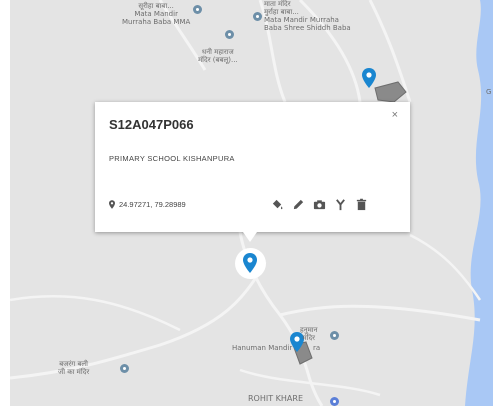 This screenshot has height=406, width=493. Describe the element at coordinates (340, 204) in the screenshot. I see `branch-icon` at that location.